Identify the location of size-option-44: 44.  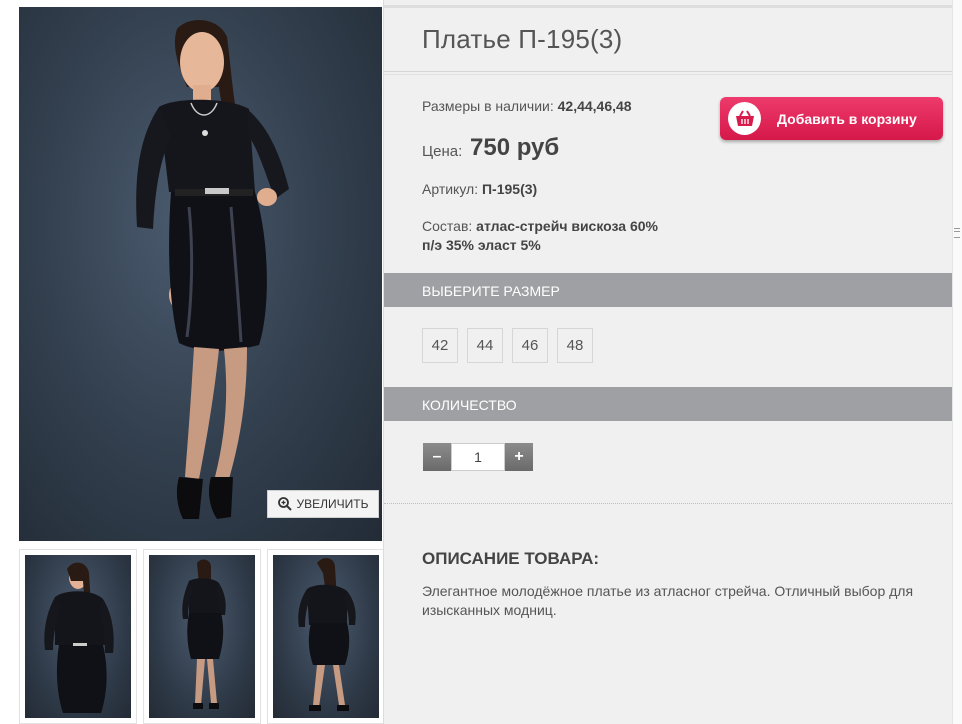
(485, 345).